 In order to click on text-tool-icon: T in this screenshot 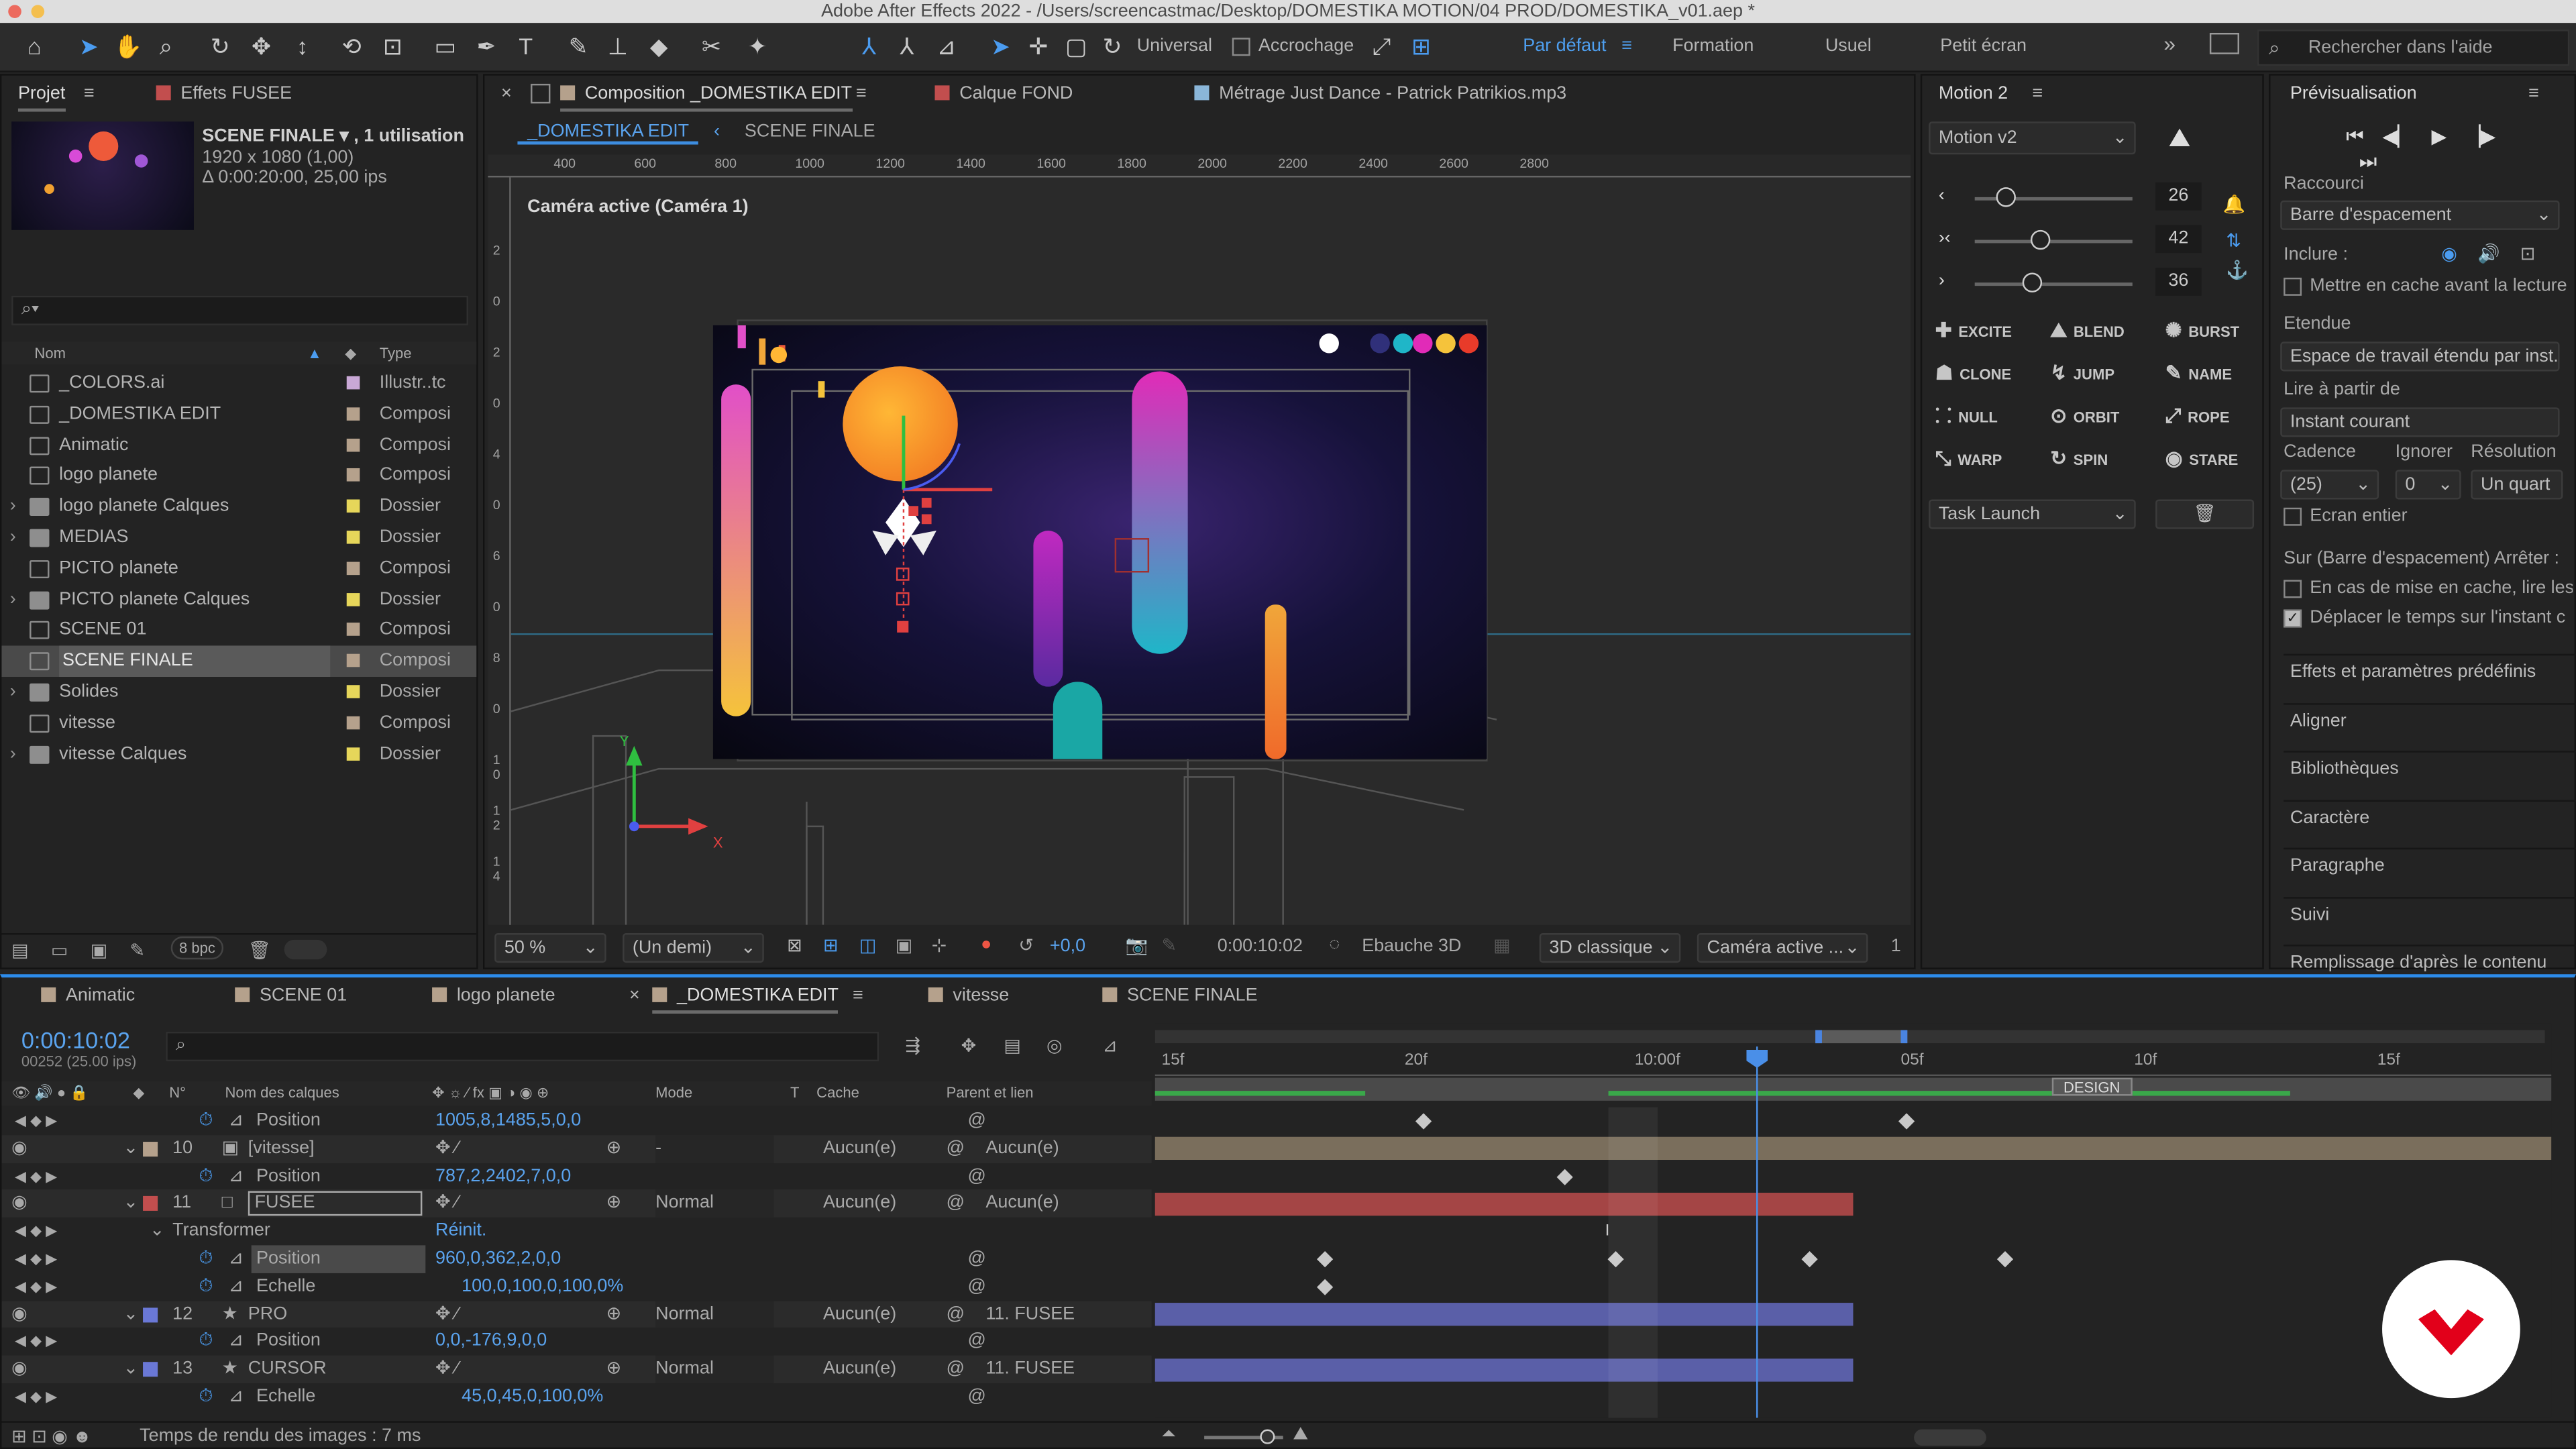, I will do `click(526, 46)`.